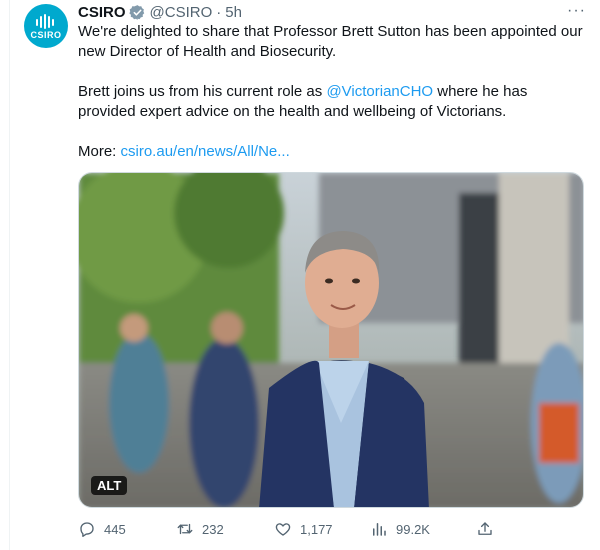 The height and width of the screenshot is (550, 600). Describe the element at coordinates (102, 529) in the screenshot. I see `reply-button: 445` at that location.